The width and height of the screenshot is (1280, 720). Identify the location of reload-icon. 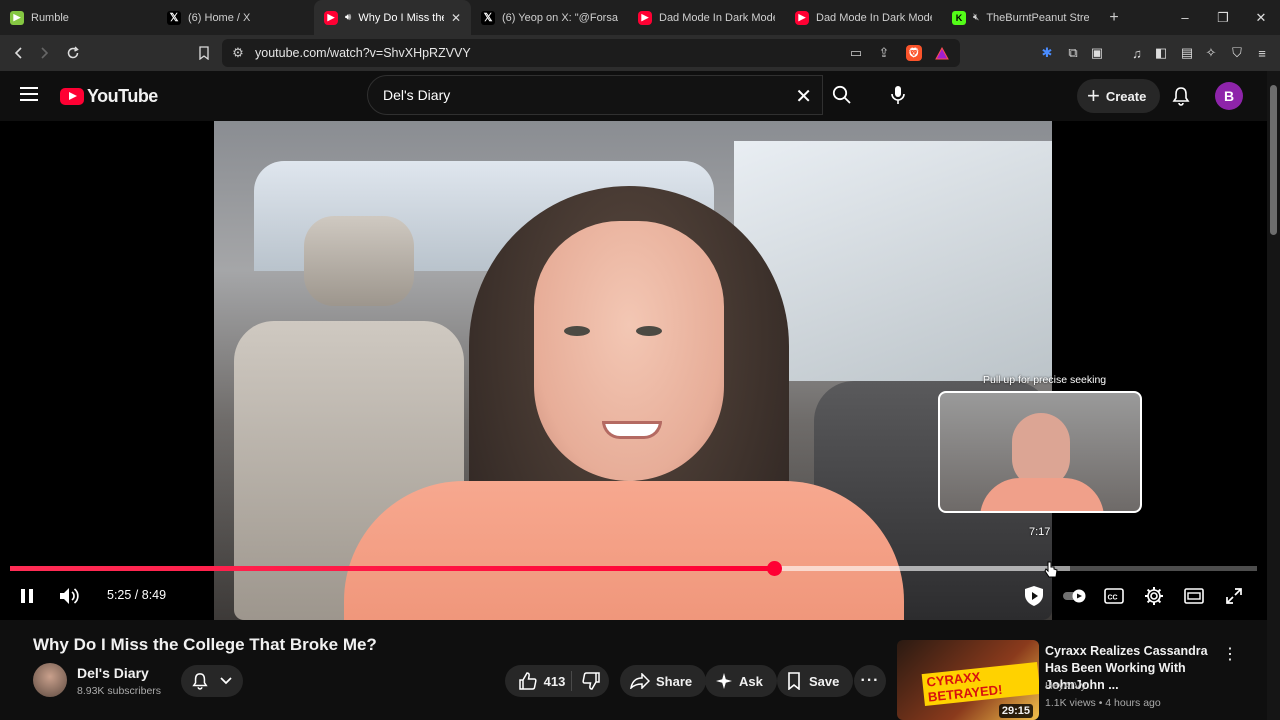
(73, 52).